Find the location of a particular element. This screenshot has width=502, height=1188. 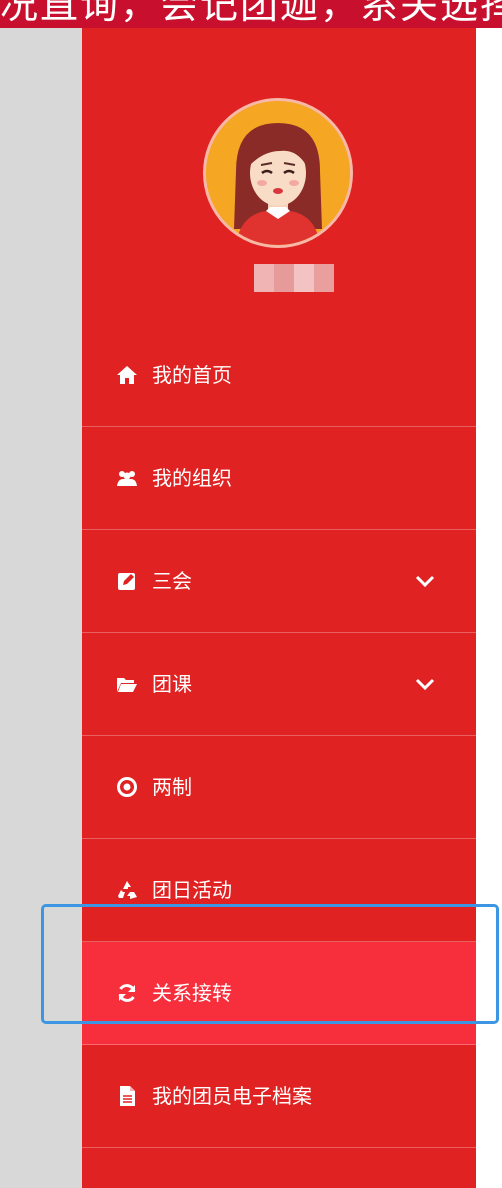

top-banner: 况直询，会记团迦，系关选择 is located at coordinates (251, 14).